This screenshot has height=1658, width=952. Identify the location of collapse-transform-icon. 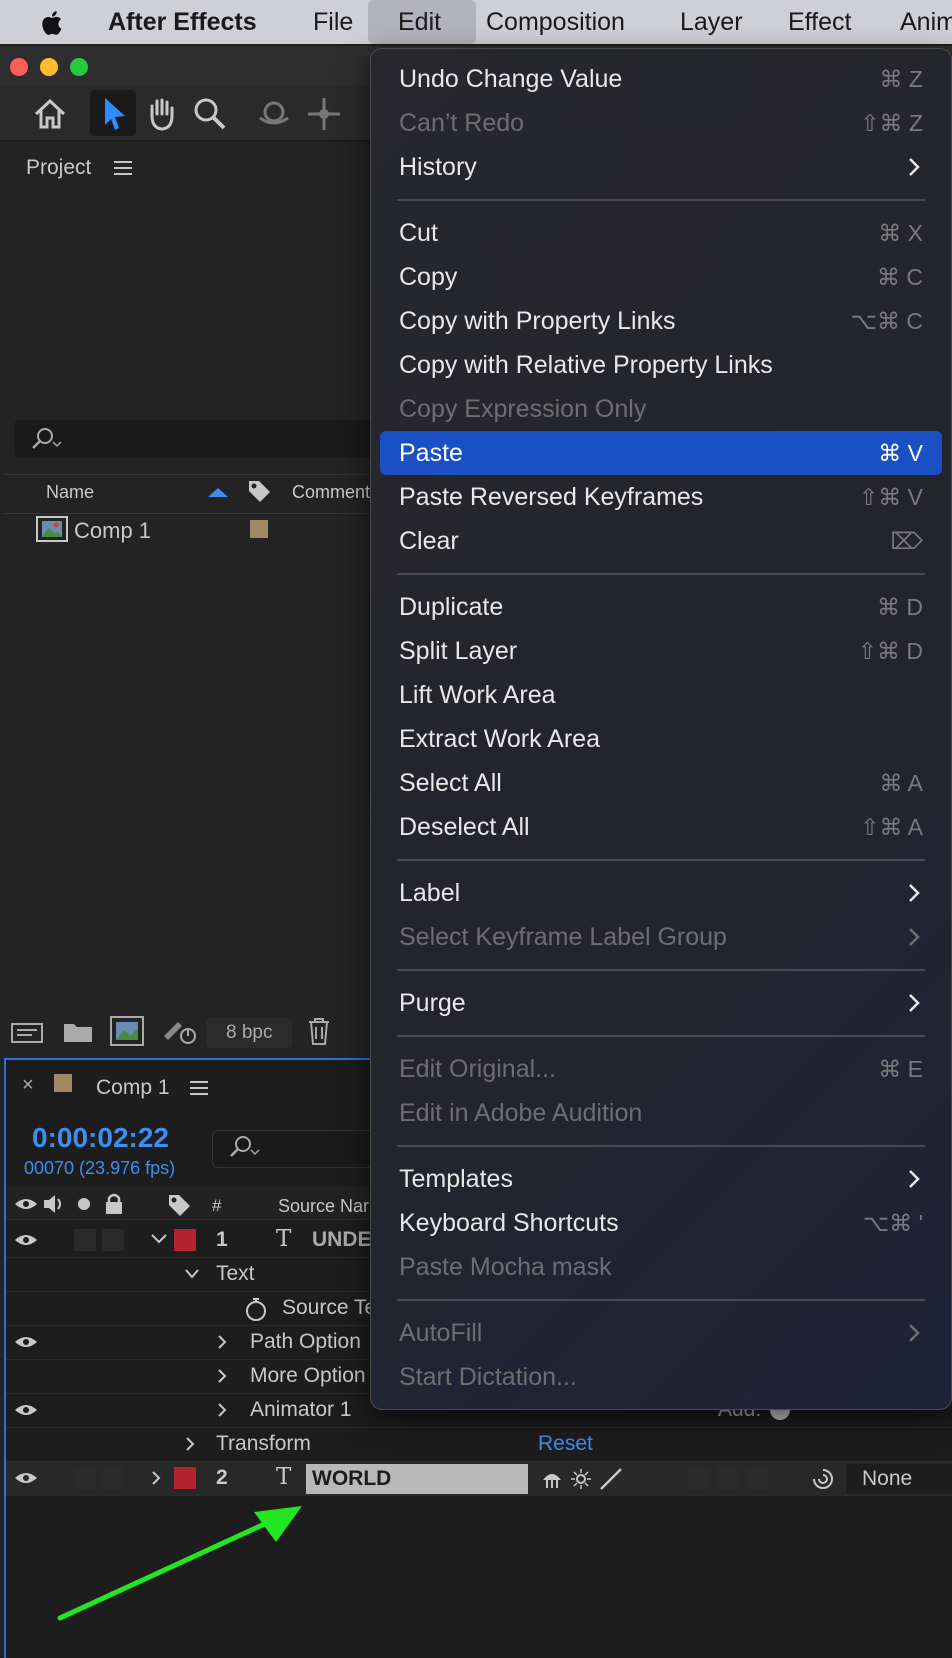
(581, 1479).